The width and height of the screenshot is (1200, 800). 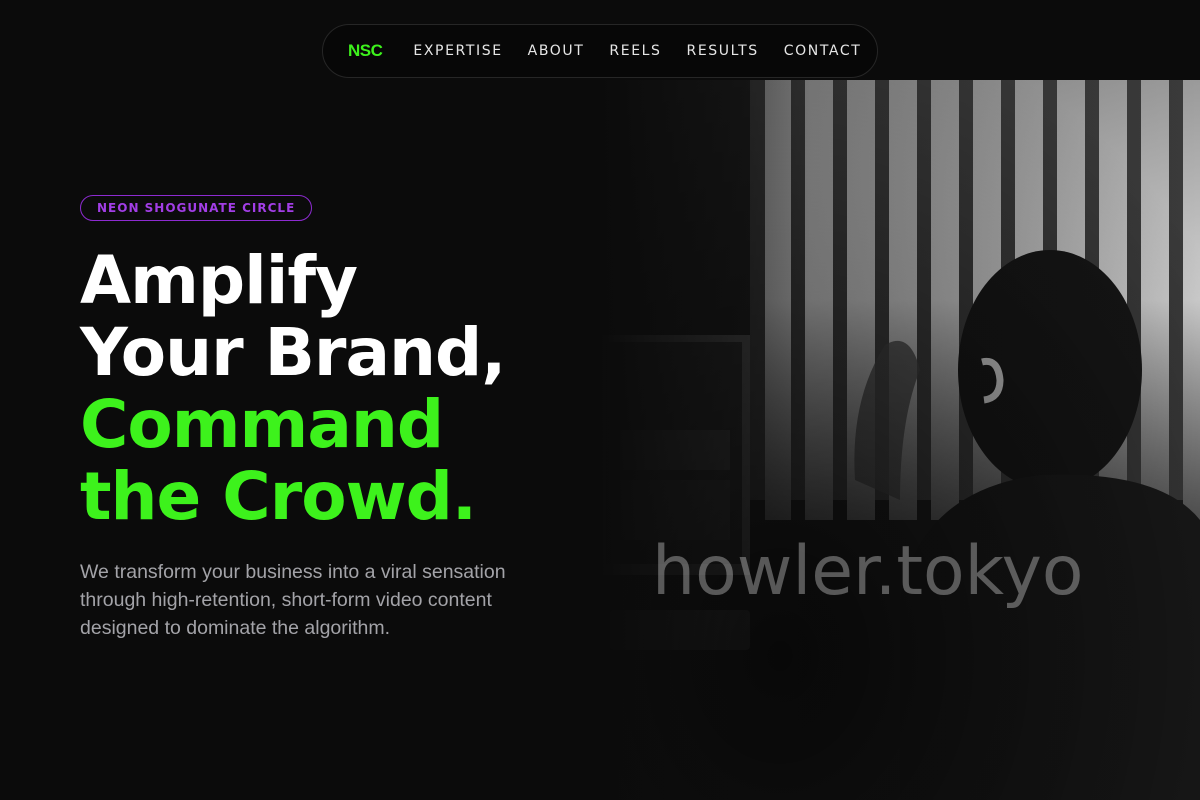 What do you see at coordinates (293, 352) in the screenshot?
I see `headline-line-2: Your Brand,` at bounding box center [293, 352].